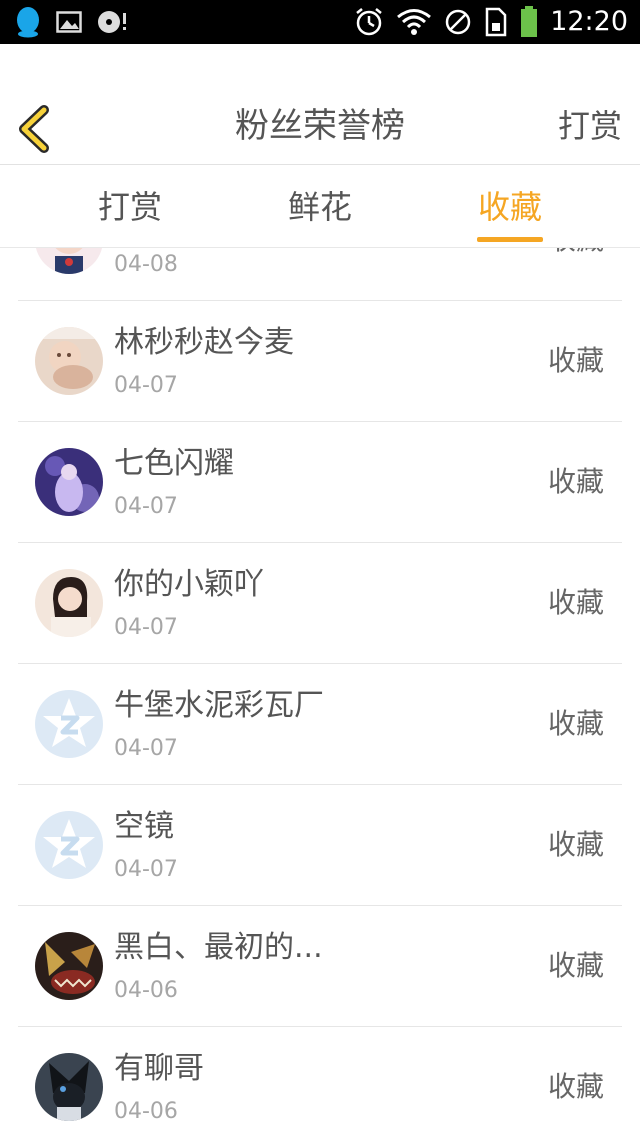 This screenshot has height=1138, width=640. What do you see at coordinates (219, 705) in the screenshot?
I see `user-name: 牛堡水泥彩瓦厂` at bounding box center [219, 705].